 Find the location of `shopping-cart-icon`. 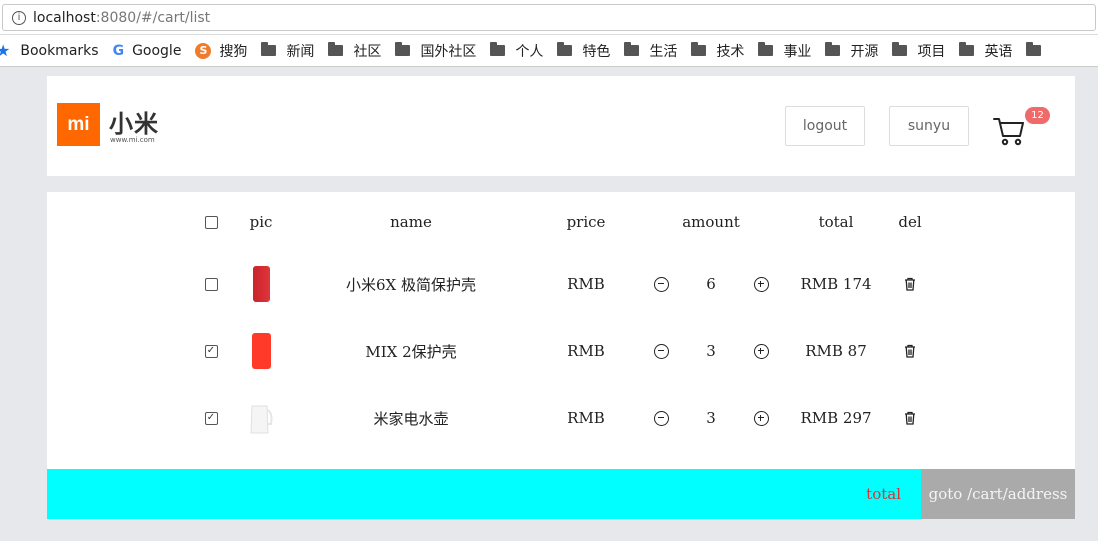

shopping-cart-icon is located at coordinates (1009, 131).